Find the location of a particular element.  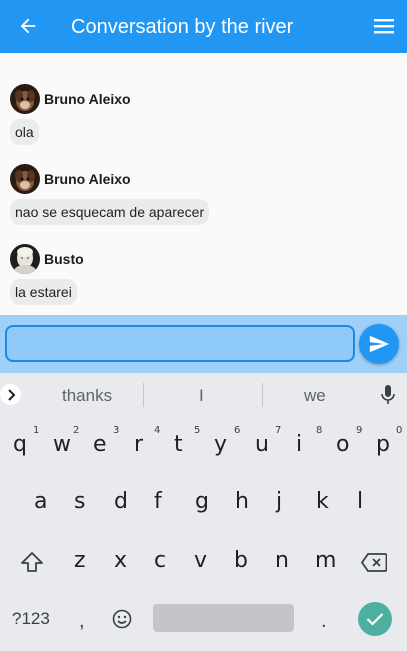

key-d: d is located at coordinates (127, 506).